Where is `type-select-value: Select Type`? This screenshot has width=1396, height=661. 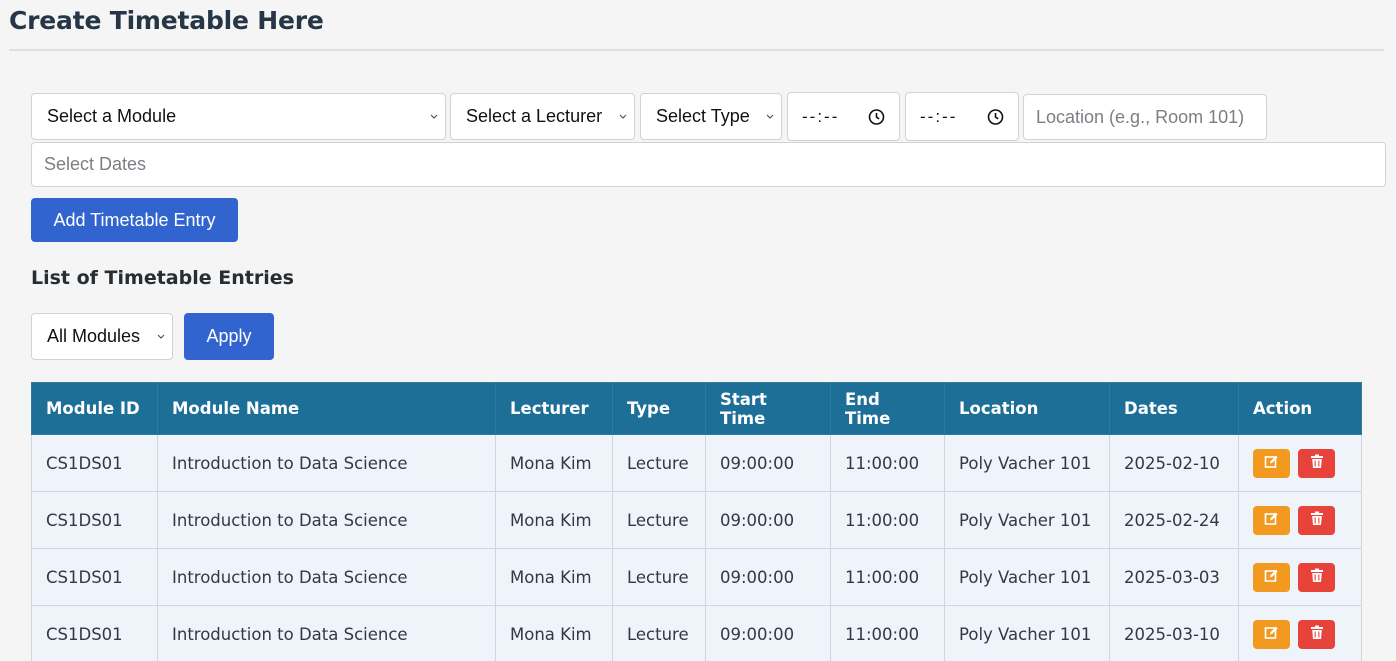
type-select-value: Select Type is located at coordinates (703, 116).